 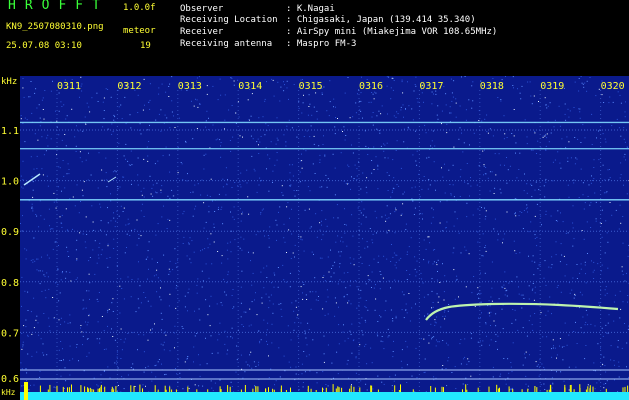 What do you see at coordinates (55, 27) in the screenshot?
I see `filename-label: KN9_2507080310.png` at bounding box center [55, 27].